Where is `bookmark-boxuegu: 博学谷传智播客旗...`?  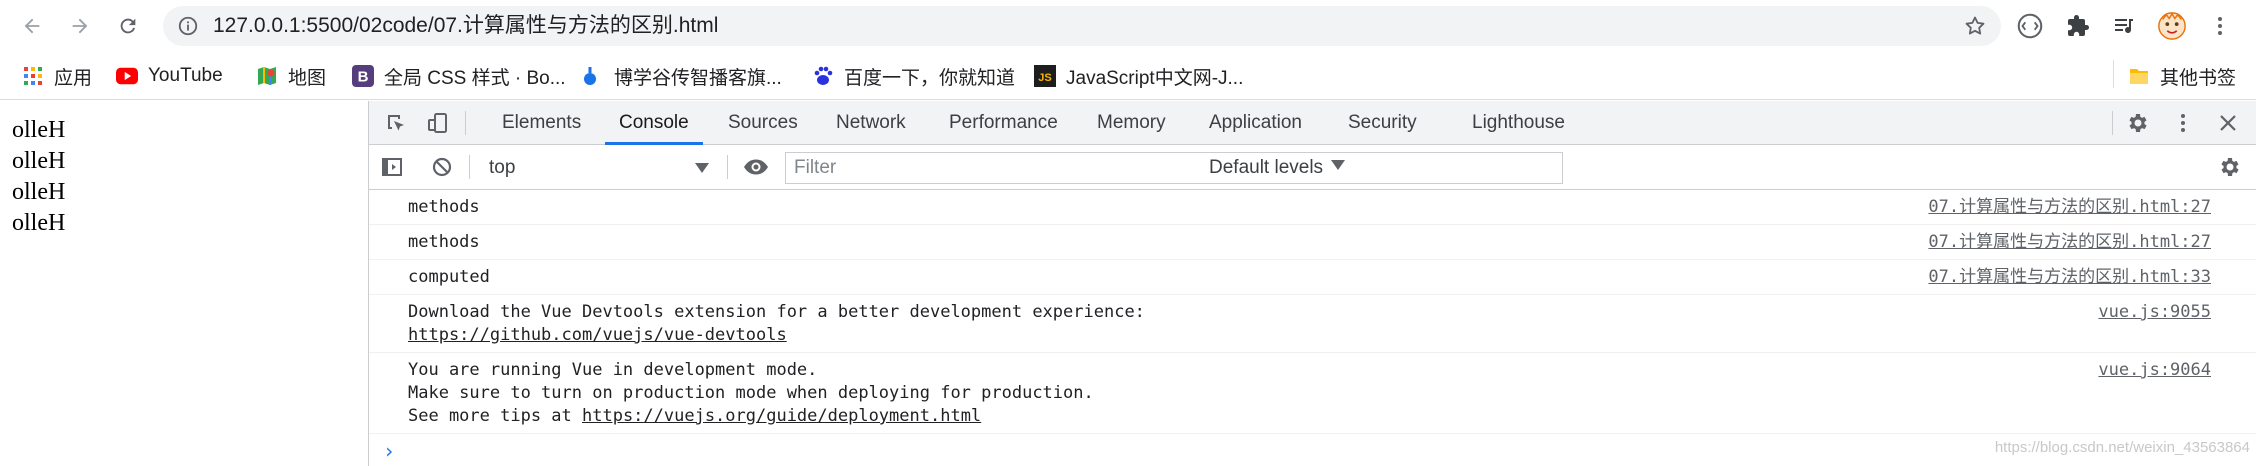
bookmark-boxuegu: 博学谷传智播客旗... is located at coordinates (682, 76).